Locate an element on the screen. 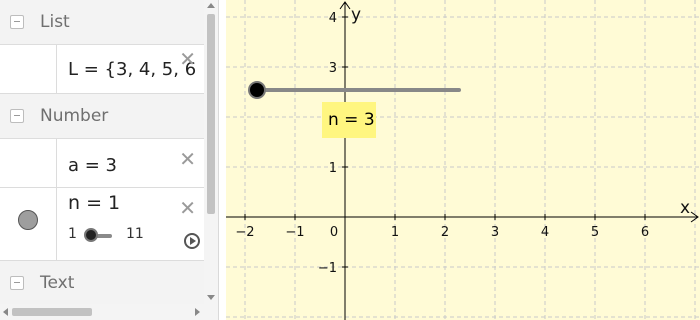 Image resolution: width=700 pixels, height=320 pixels. algebra-row-slider-n: n = 1 ✕ 1 11 is located at coordinates (102, 224).